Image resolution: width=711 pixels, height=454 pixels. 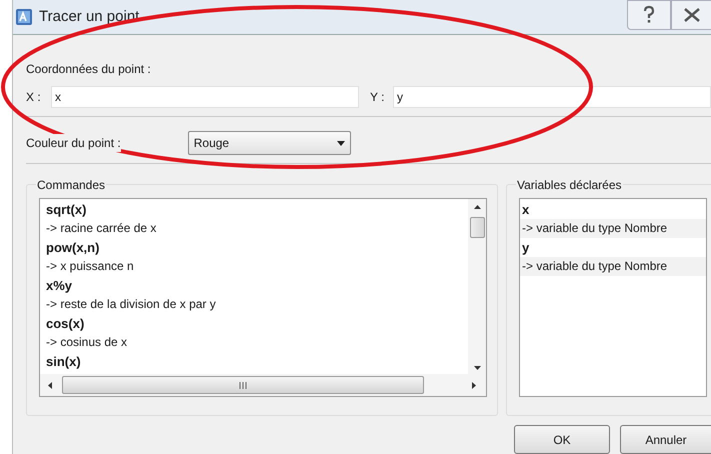 What do you see at coordinates (256, 228) in the screenshot?
I see `description-line: -> racine carrée de x` at bounding box center [256, 228].